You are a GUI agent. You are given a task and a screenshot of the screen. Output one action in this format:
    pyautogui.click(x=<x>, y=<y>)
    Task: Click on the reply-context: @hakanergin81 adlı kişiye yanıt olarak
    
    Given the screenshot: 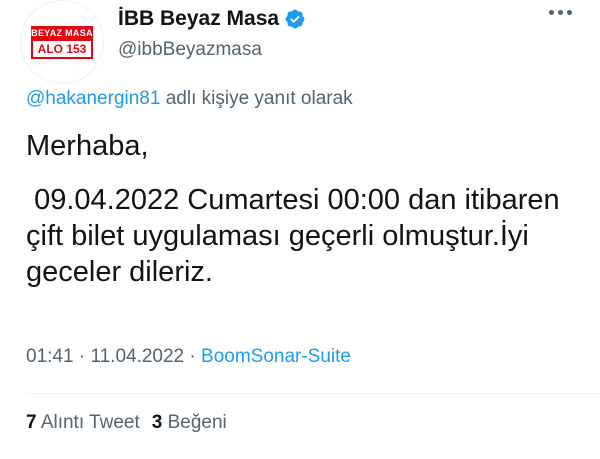 What is the action you would take?
    pyautogui.click(x=189, y=99)
    